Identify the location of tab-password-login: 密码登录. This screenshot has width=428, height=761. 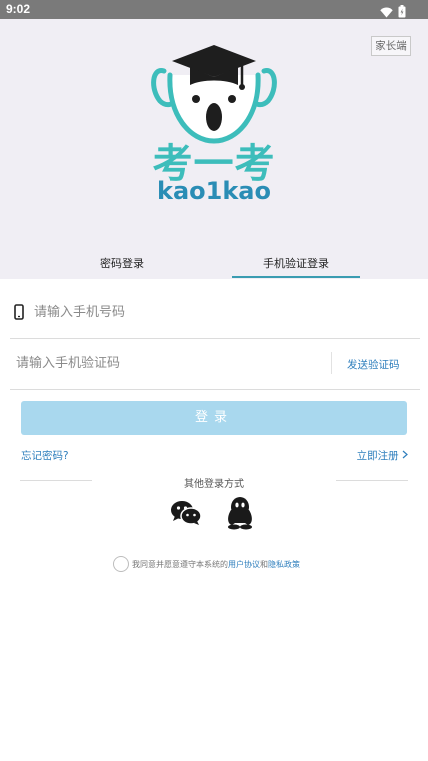
(122, 263).